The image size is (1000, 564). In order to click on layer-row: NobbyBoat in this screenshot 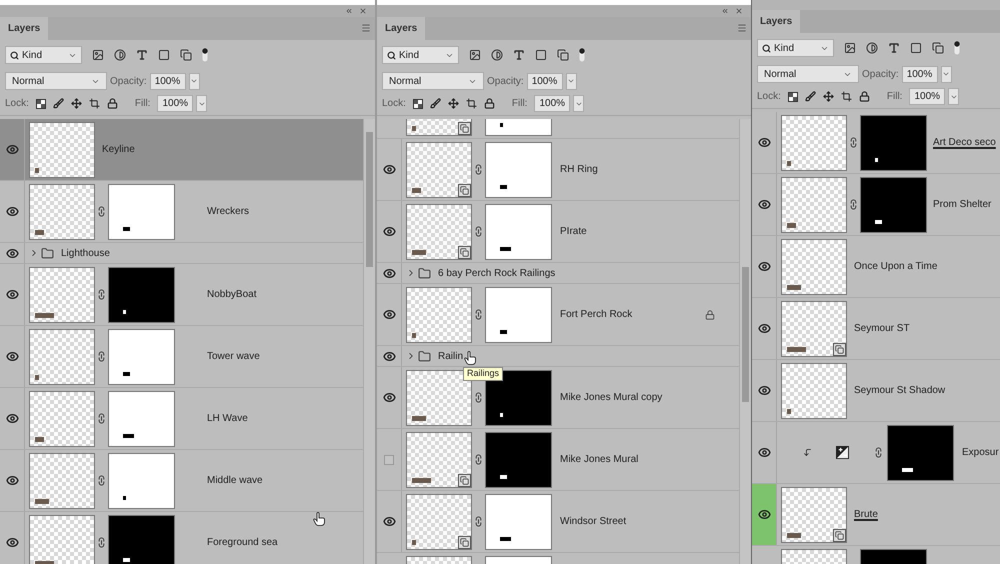, I will do `click(181, 295)`.